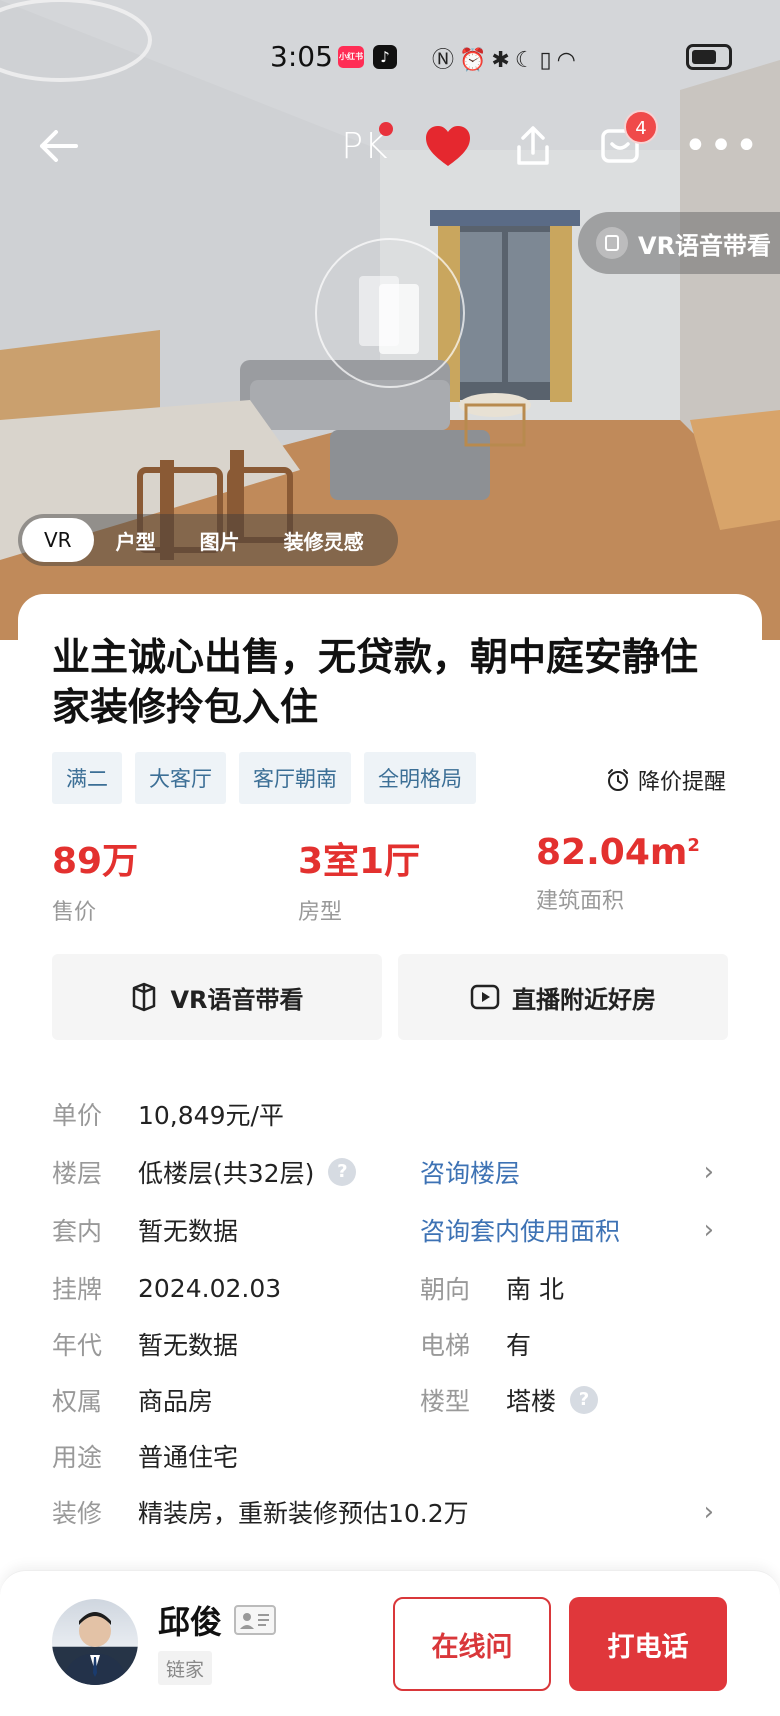 The image size is (780, 1716). Describe the element at coordinates (136, 540) in the screenshot. I see `tab-floorplan: 户型` at that location.